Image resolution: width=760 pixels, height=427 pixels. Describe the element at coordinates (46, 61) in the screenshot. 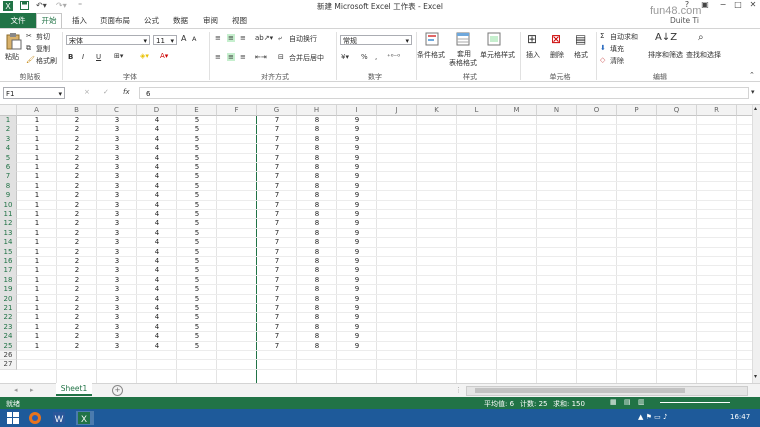

I see `format-painter-button: 格式刷` at that location.